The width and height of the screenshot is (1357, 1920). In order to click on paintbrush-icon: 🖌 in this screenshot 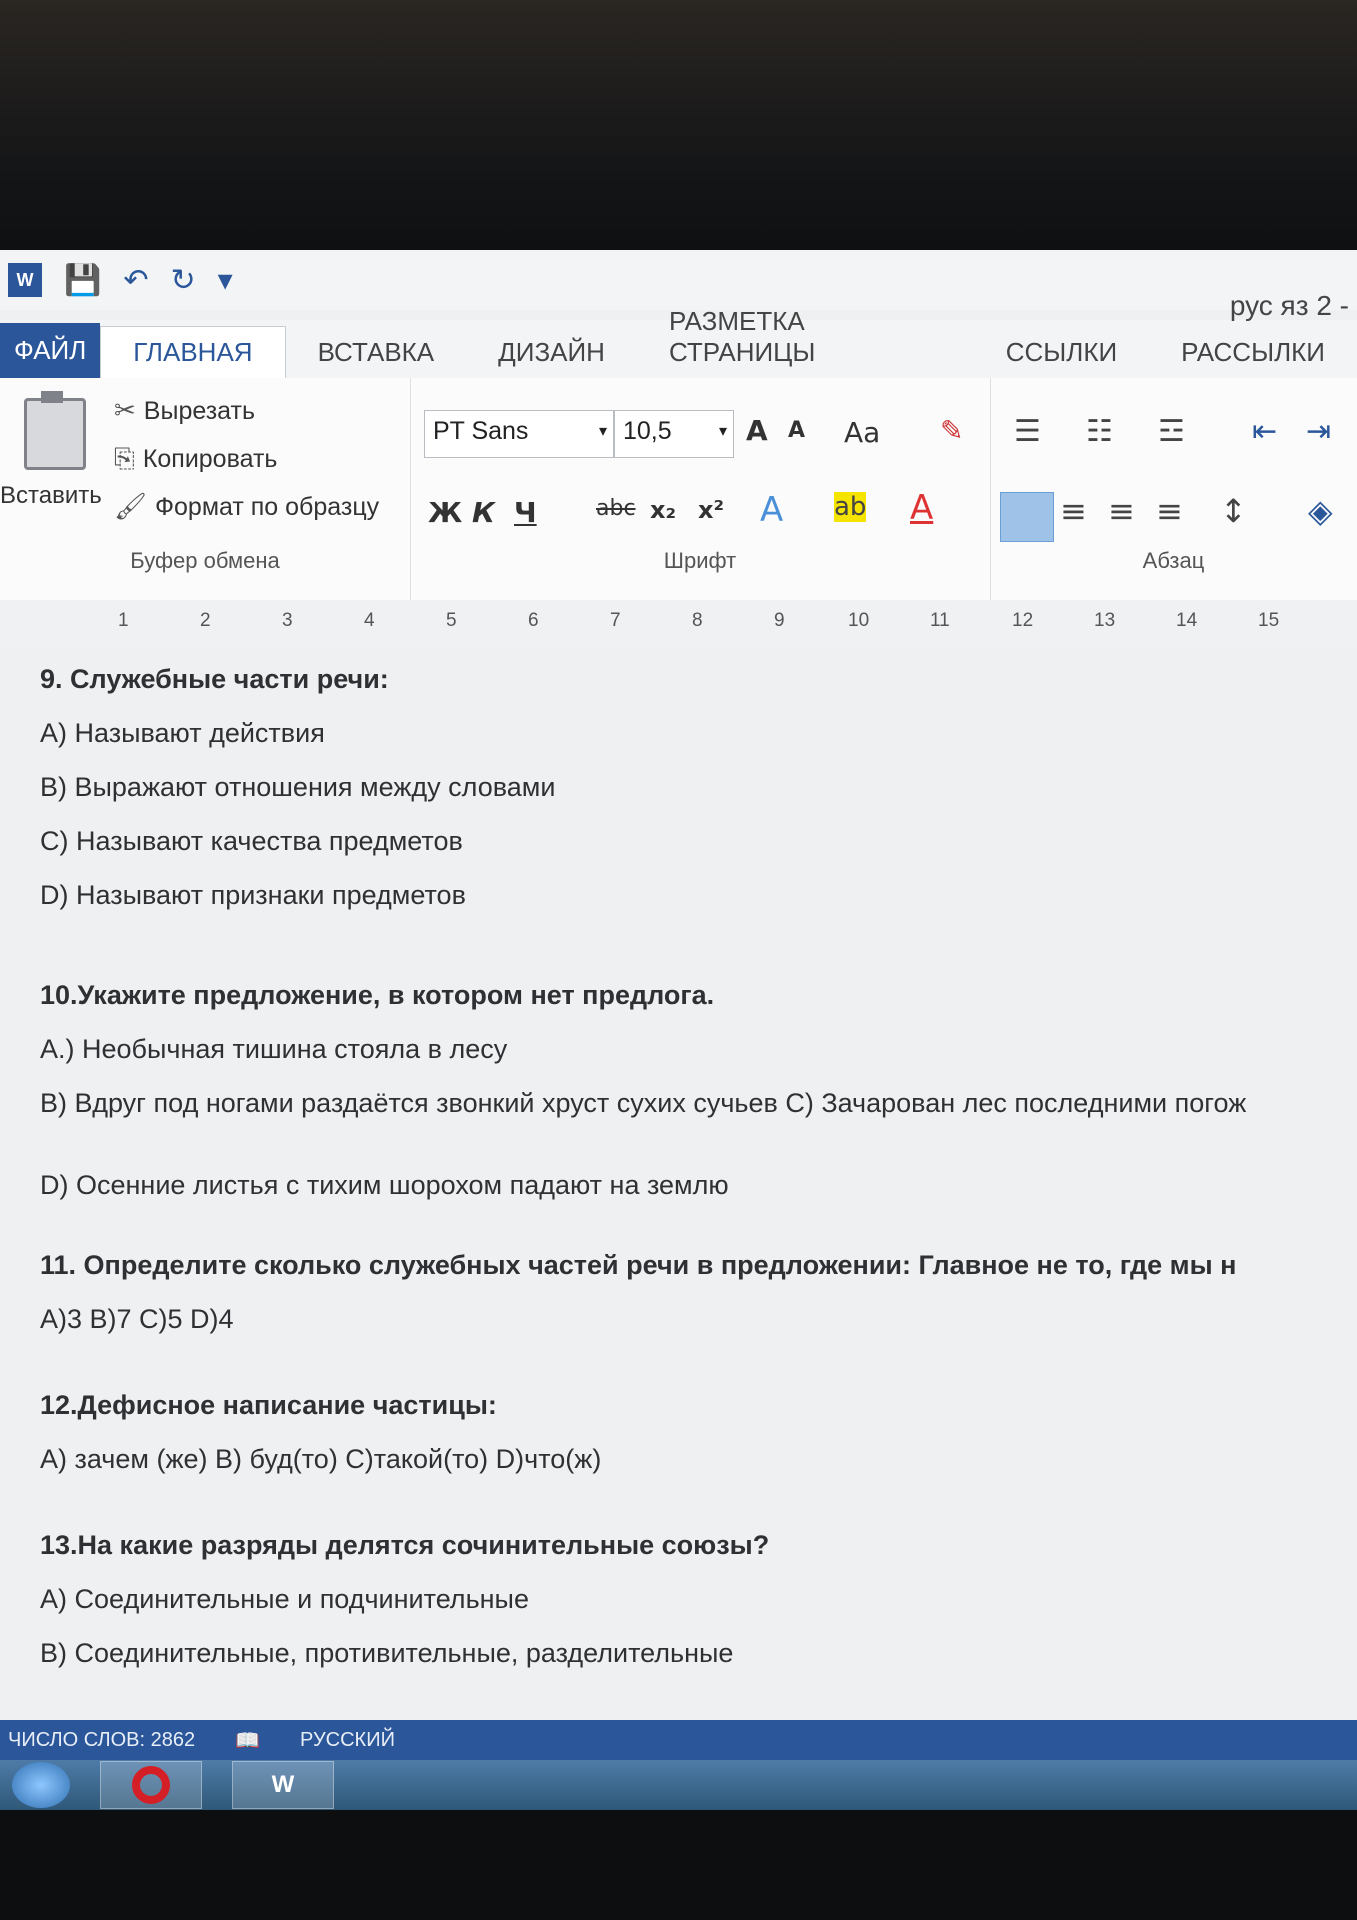, I will do `click(131, 507)`.